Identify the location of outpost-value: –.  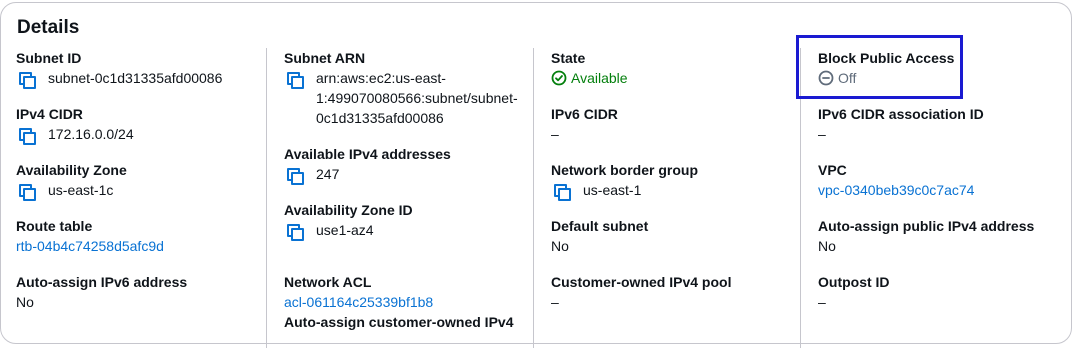
(822, 302).